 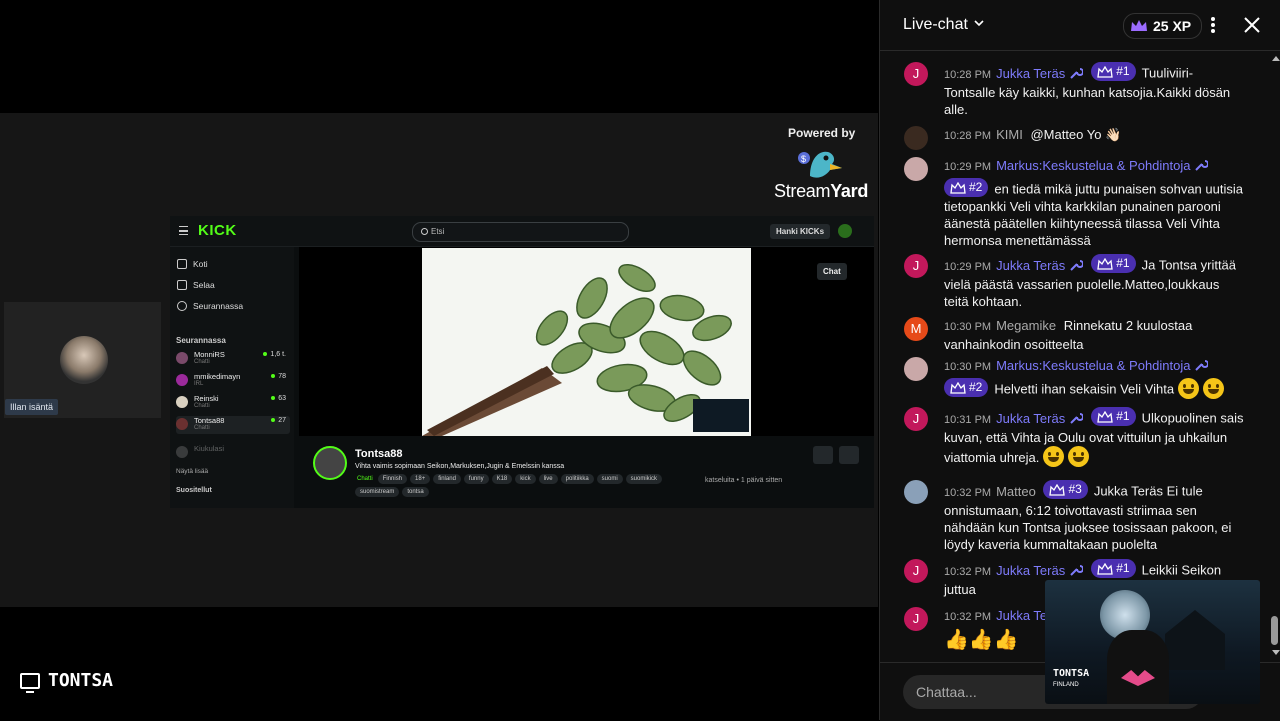 I want to click on author-name: Megamike, so click(x=1026, y=325).